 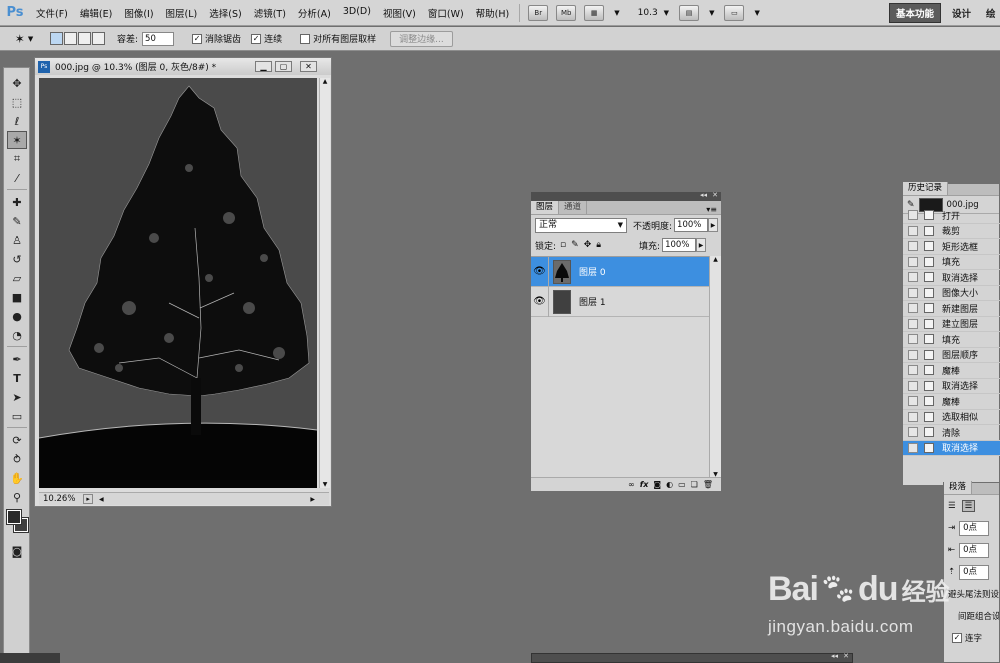 What do you see at coordinates (17, 440) in the screenshot?
I see `3d-rotate-tool-icon: ⟳` at bounding box center [17, 440].